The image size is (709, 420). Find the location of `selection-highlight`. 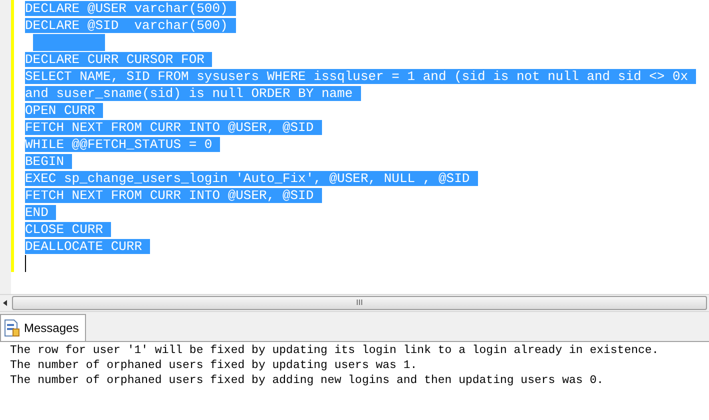

selection-highlight is located at coordinates (69, 42).